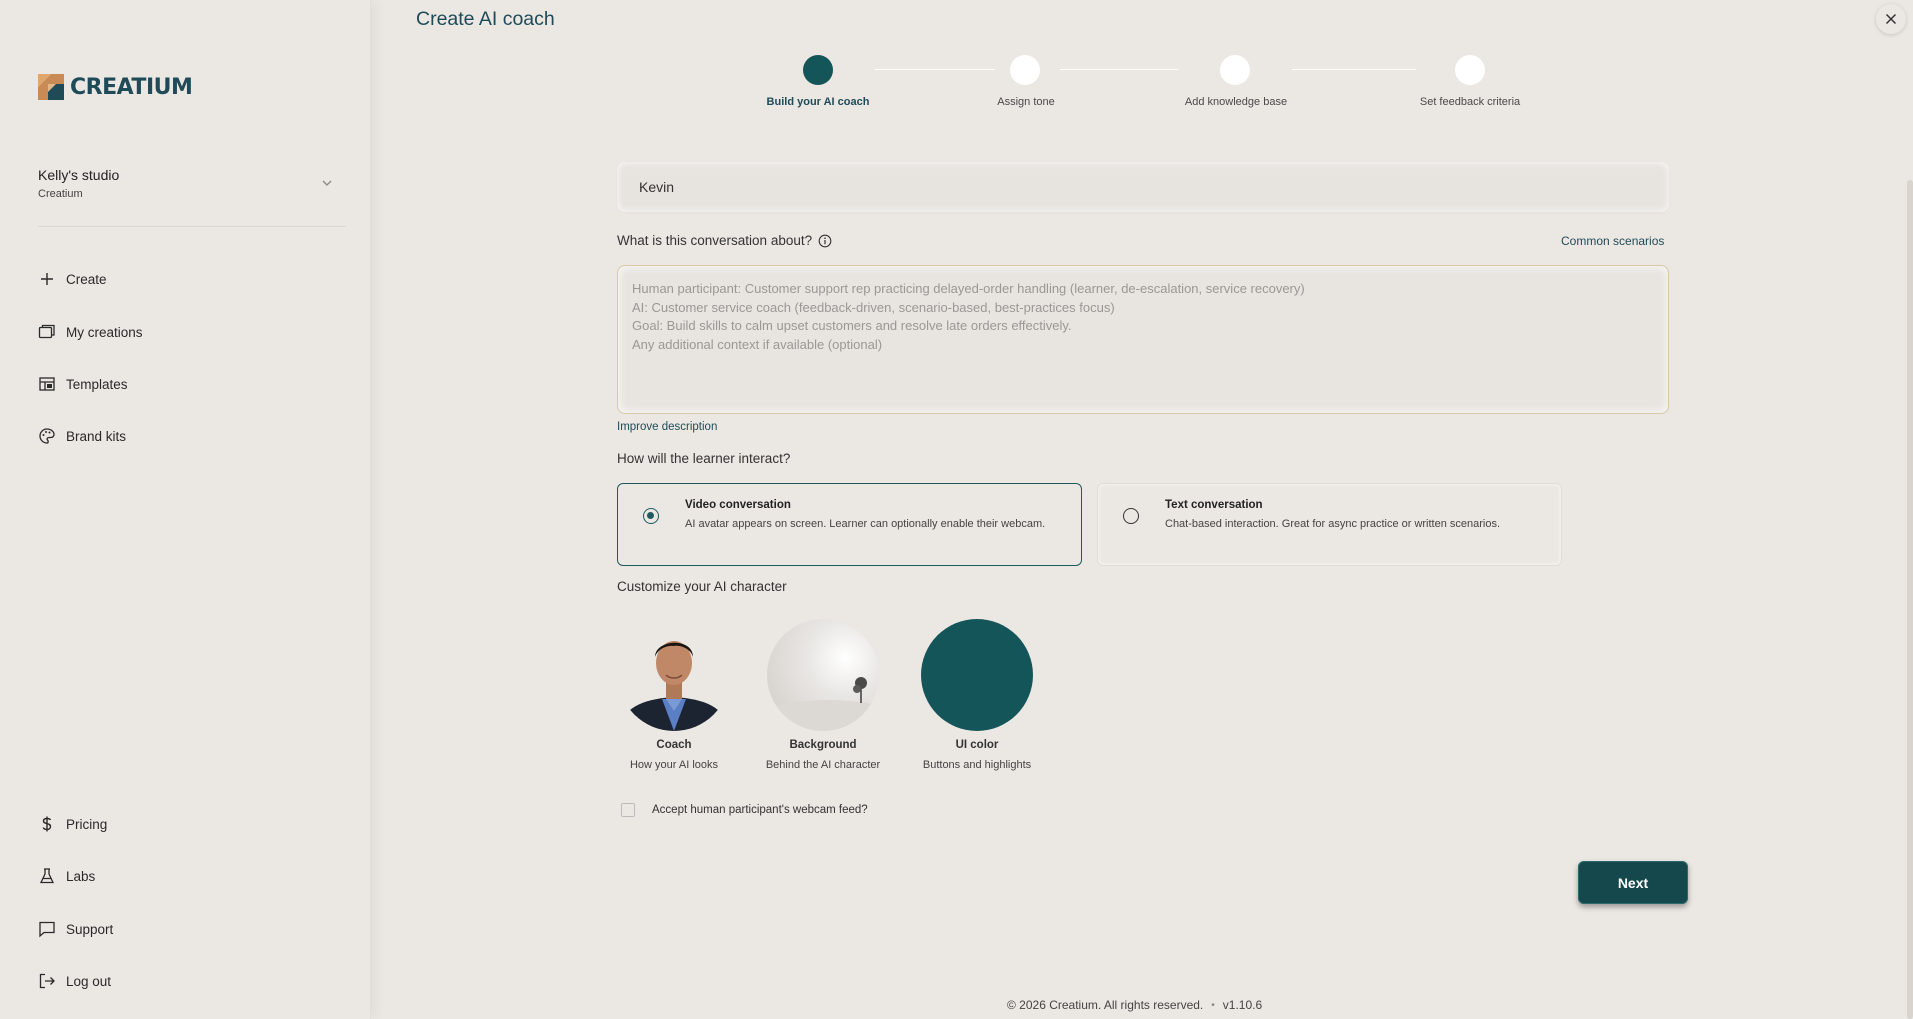 This screenshot has width=1913, height=1019. Describe the element at coordinates (47, 384) in the screenshot. I see `layout-icon` at that location.